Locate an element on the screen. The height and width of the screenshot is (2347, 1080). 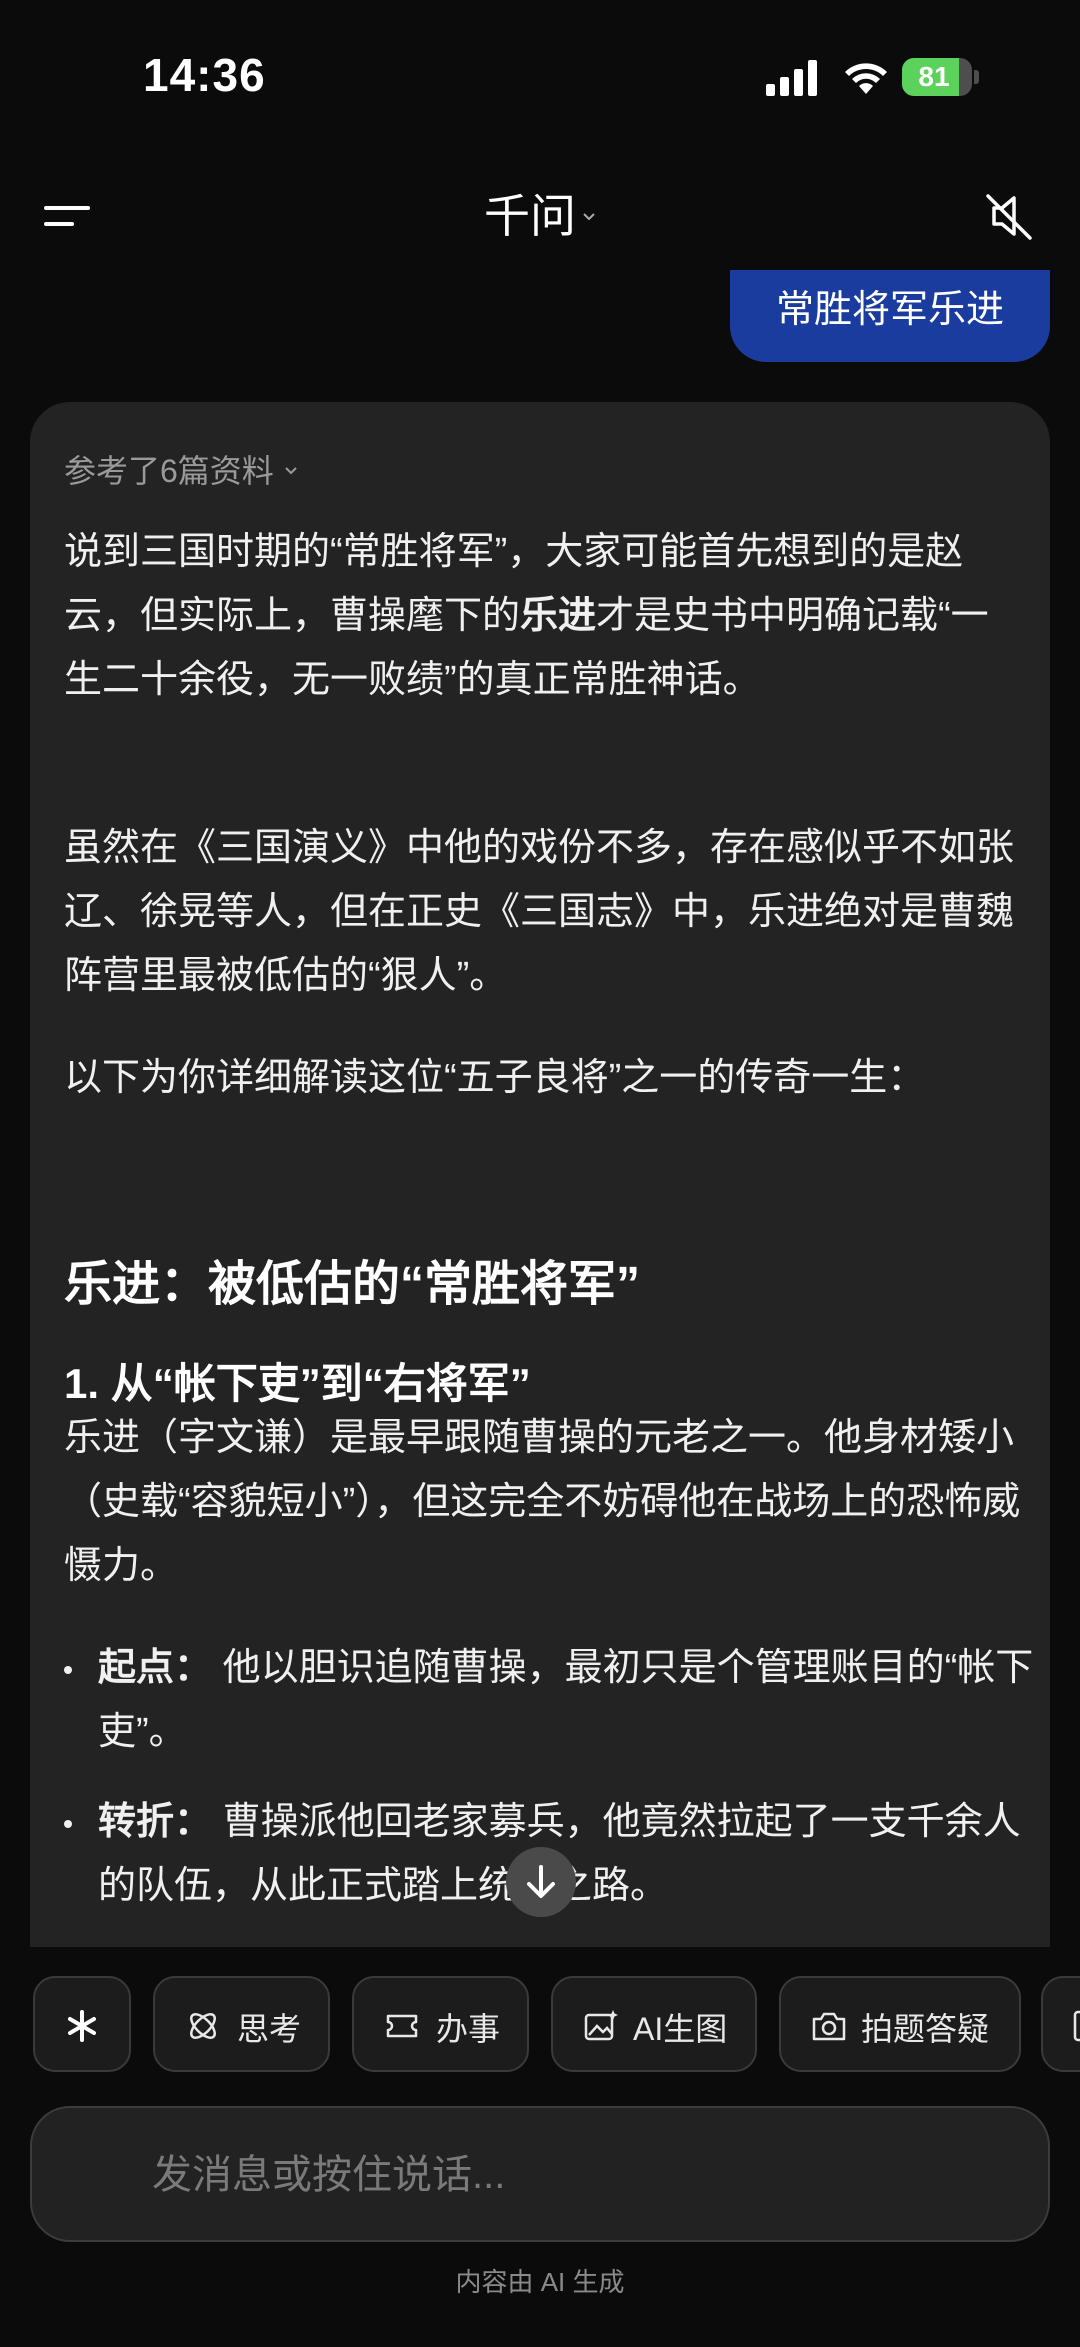
user-message-text: 常胜将军乐进 is located at coordinates (889, 310).